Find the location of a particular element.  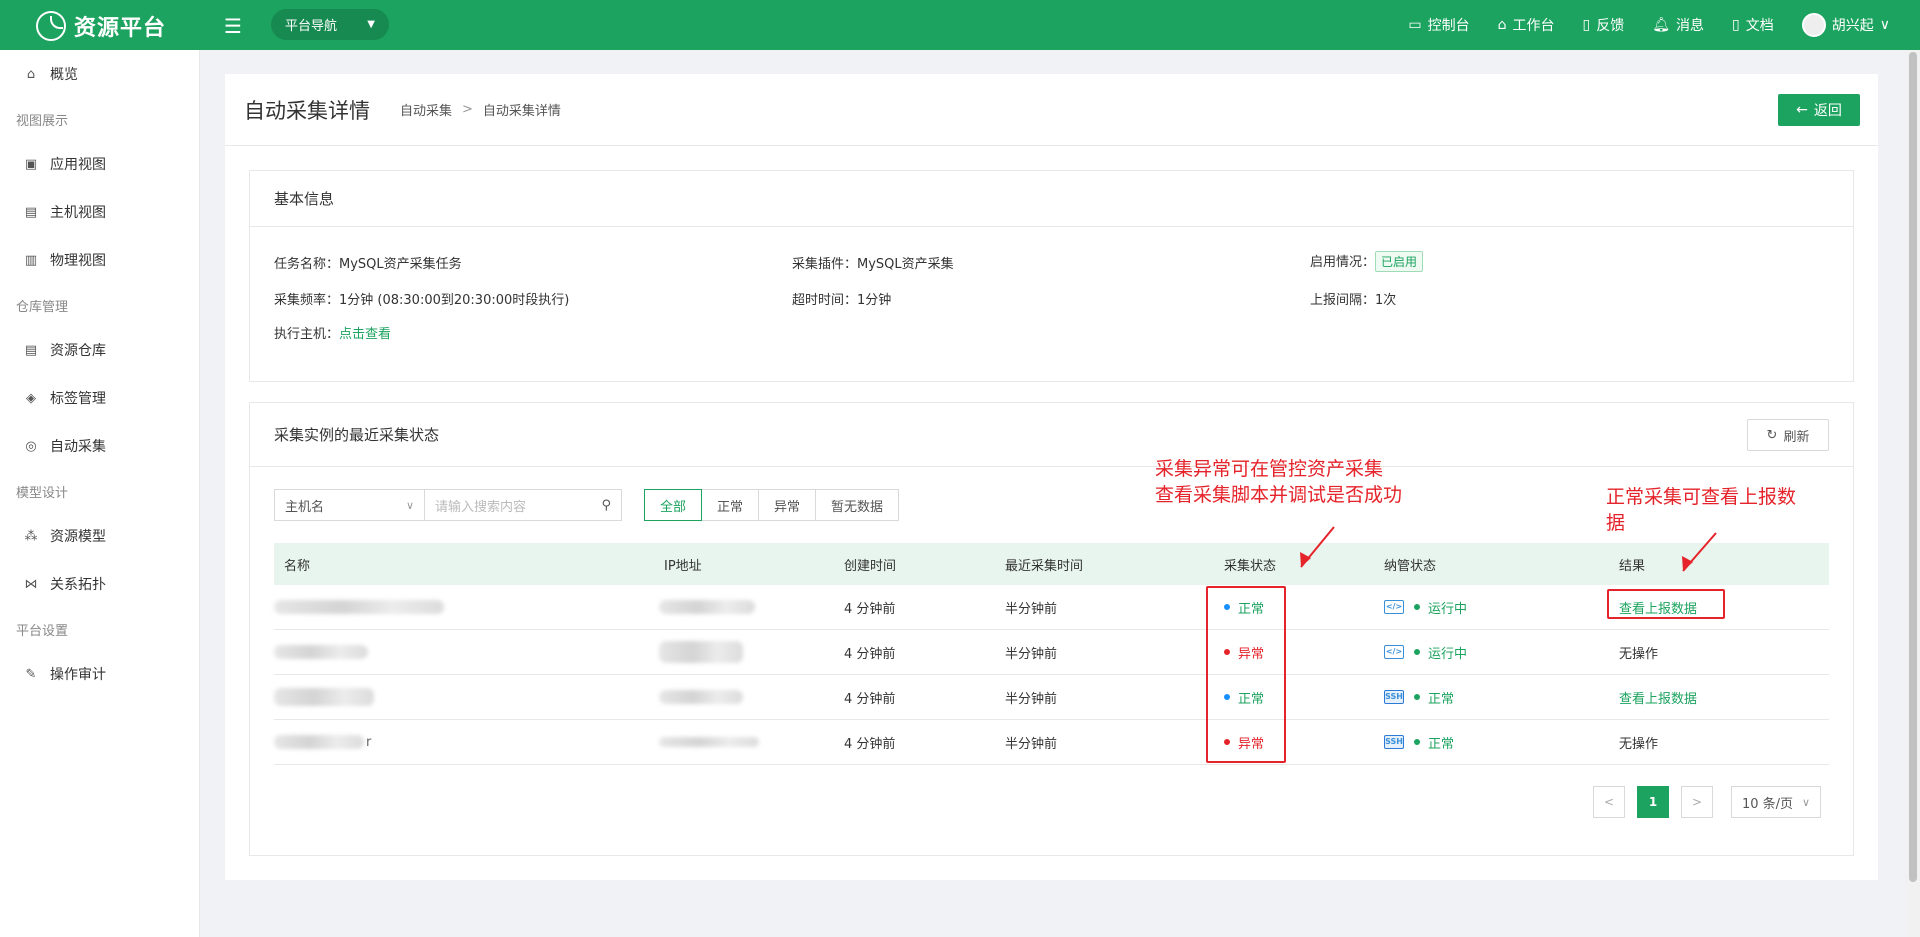

tab-all: 全部 is located at coordinates (673, 505).